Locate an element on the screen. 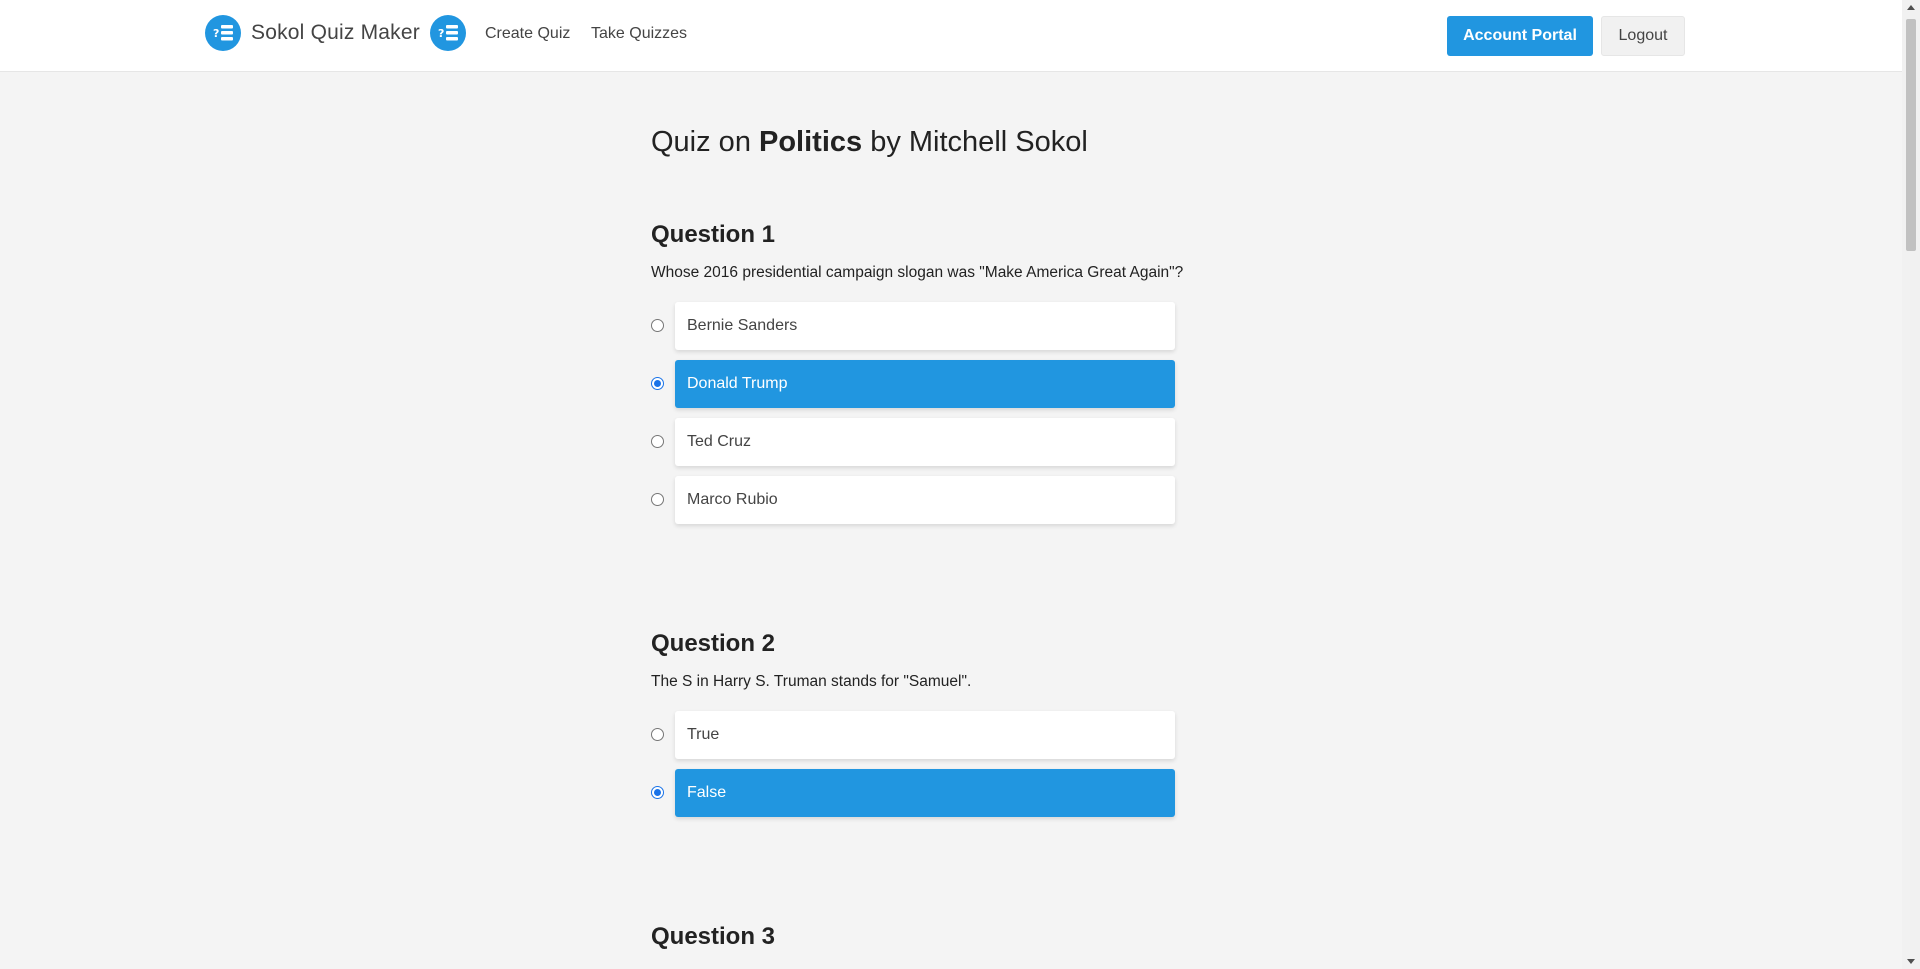 The image size is (1920, 969). quiz-topic: Politics is located at coordinates (811, 142).